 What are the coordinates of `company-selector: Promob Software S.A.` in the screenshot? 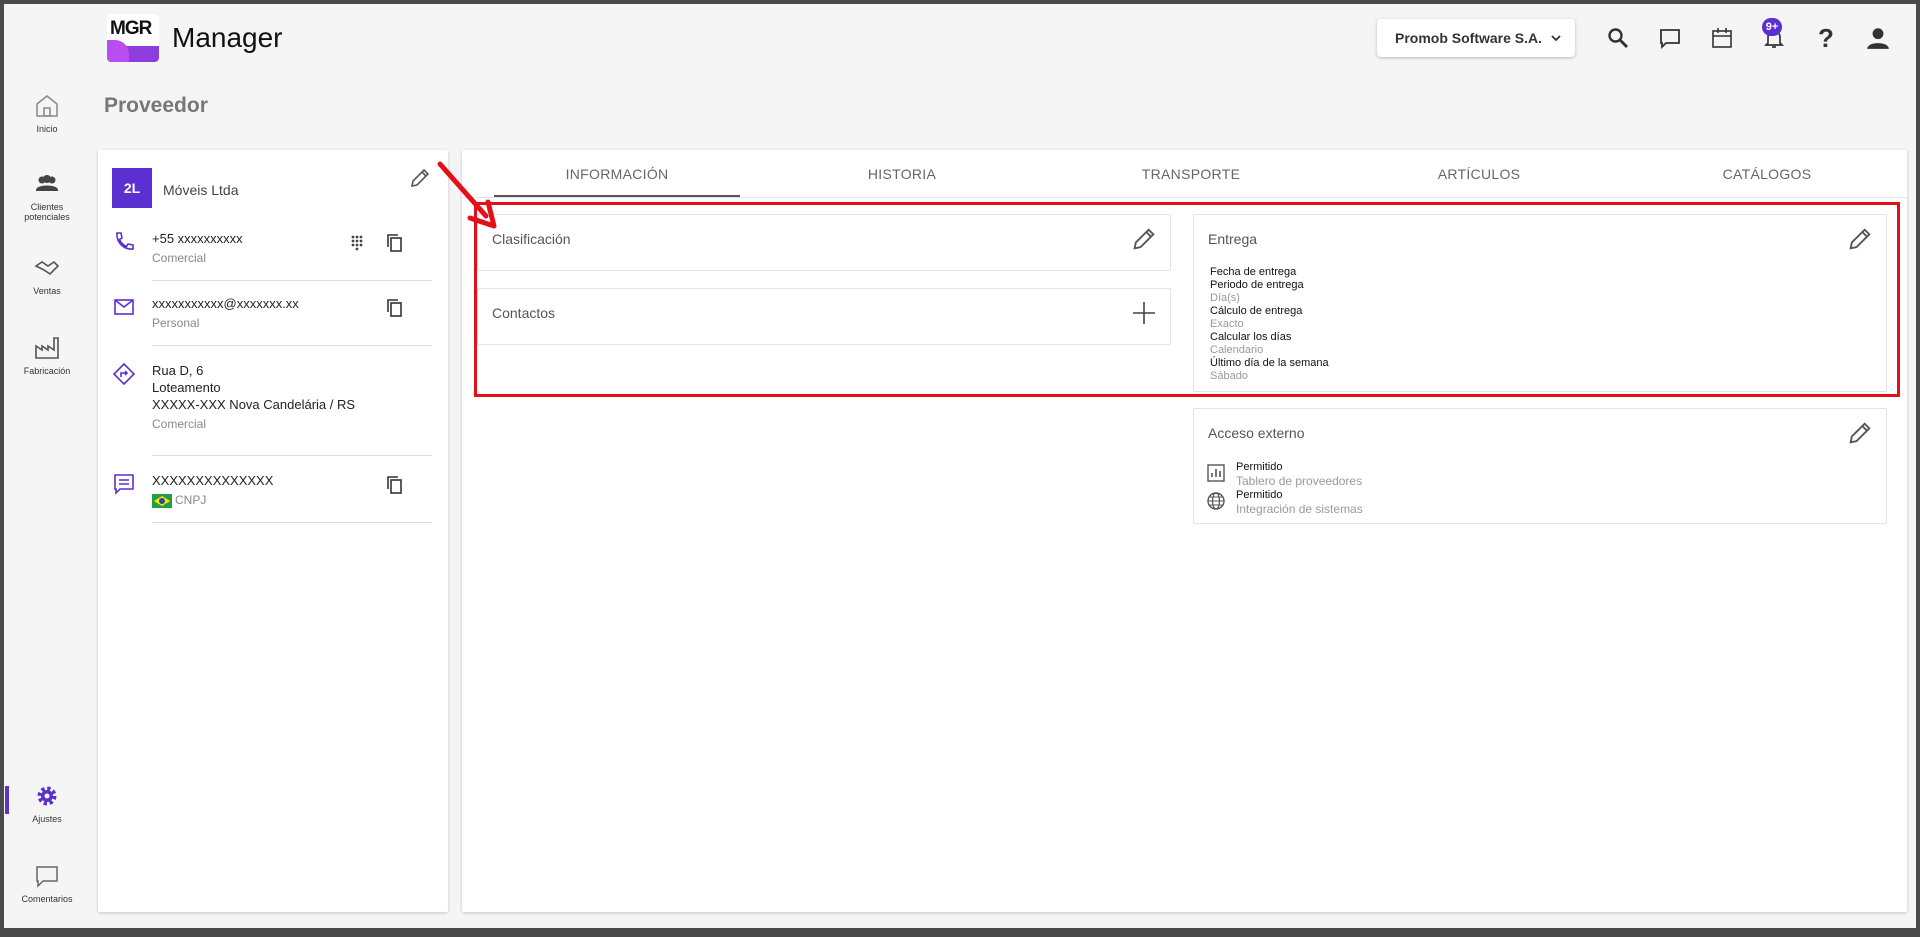 It's located at (1476, 38).